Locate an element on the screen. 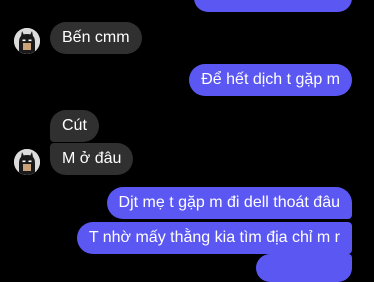 The width and height of the screenshot is (374, 282). outgoing-message-bubble: T nhờ mấy thằng kia tìm địa chỉ m r is located at coordinates (214, 238).